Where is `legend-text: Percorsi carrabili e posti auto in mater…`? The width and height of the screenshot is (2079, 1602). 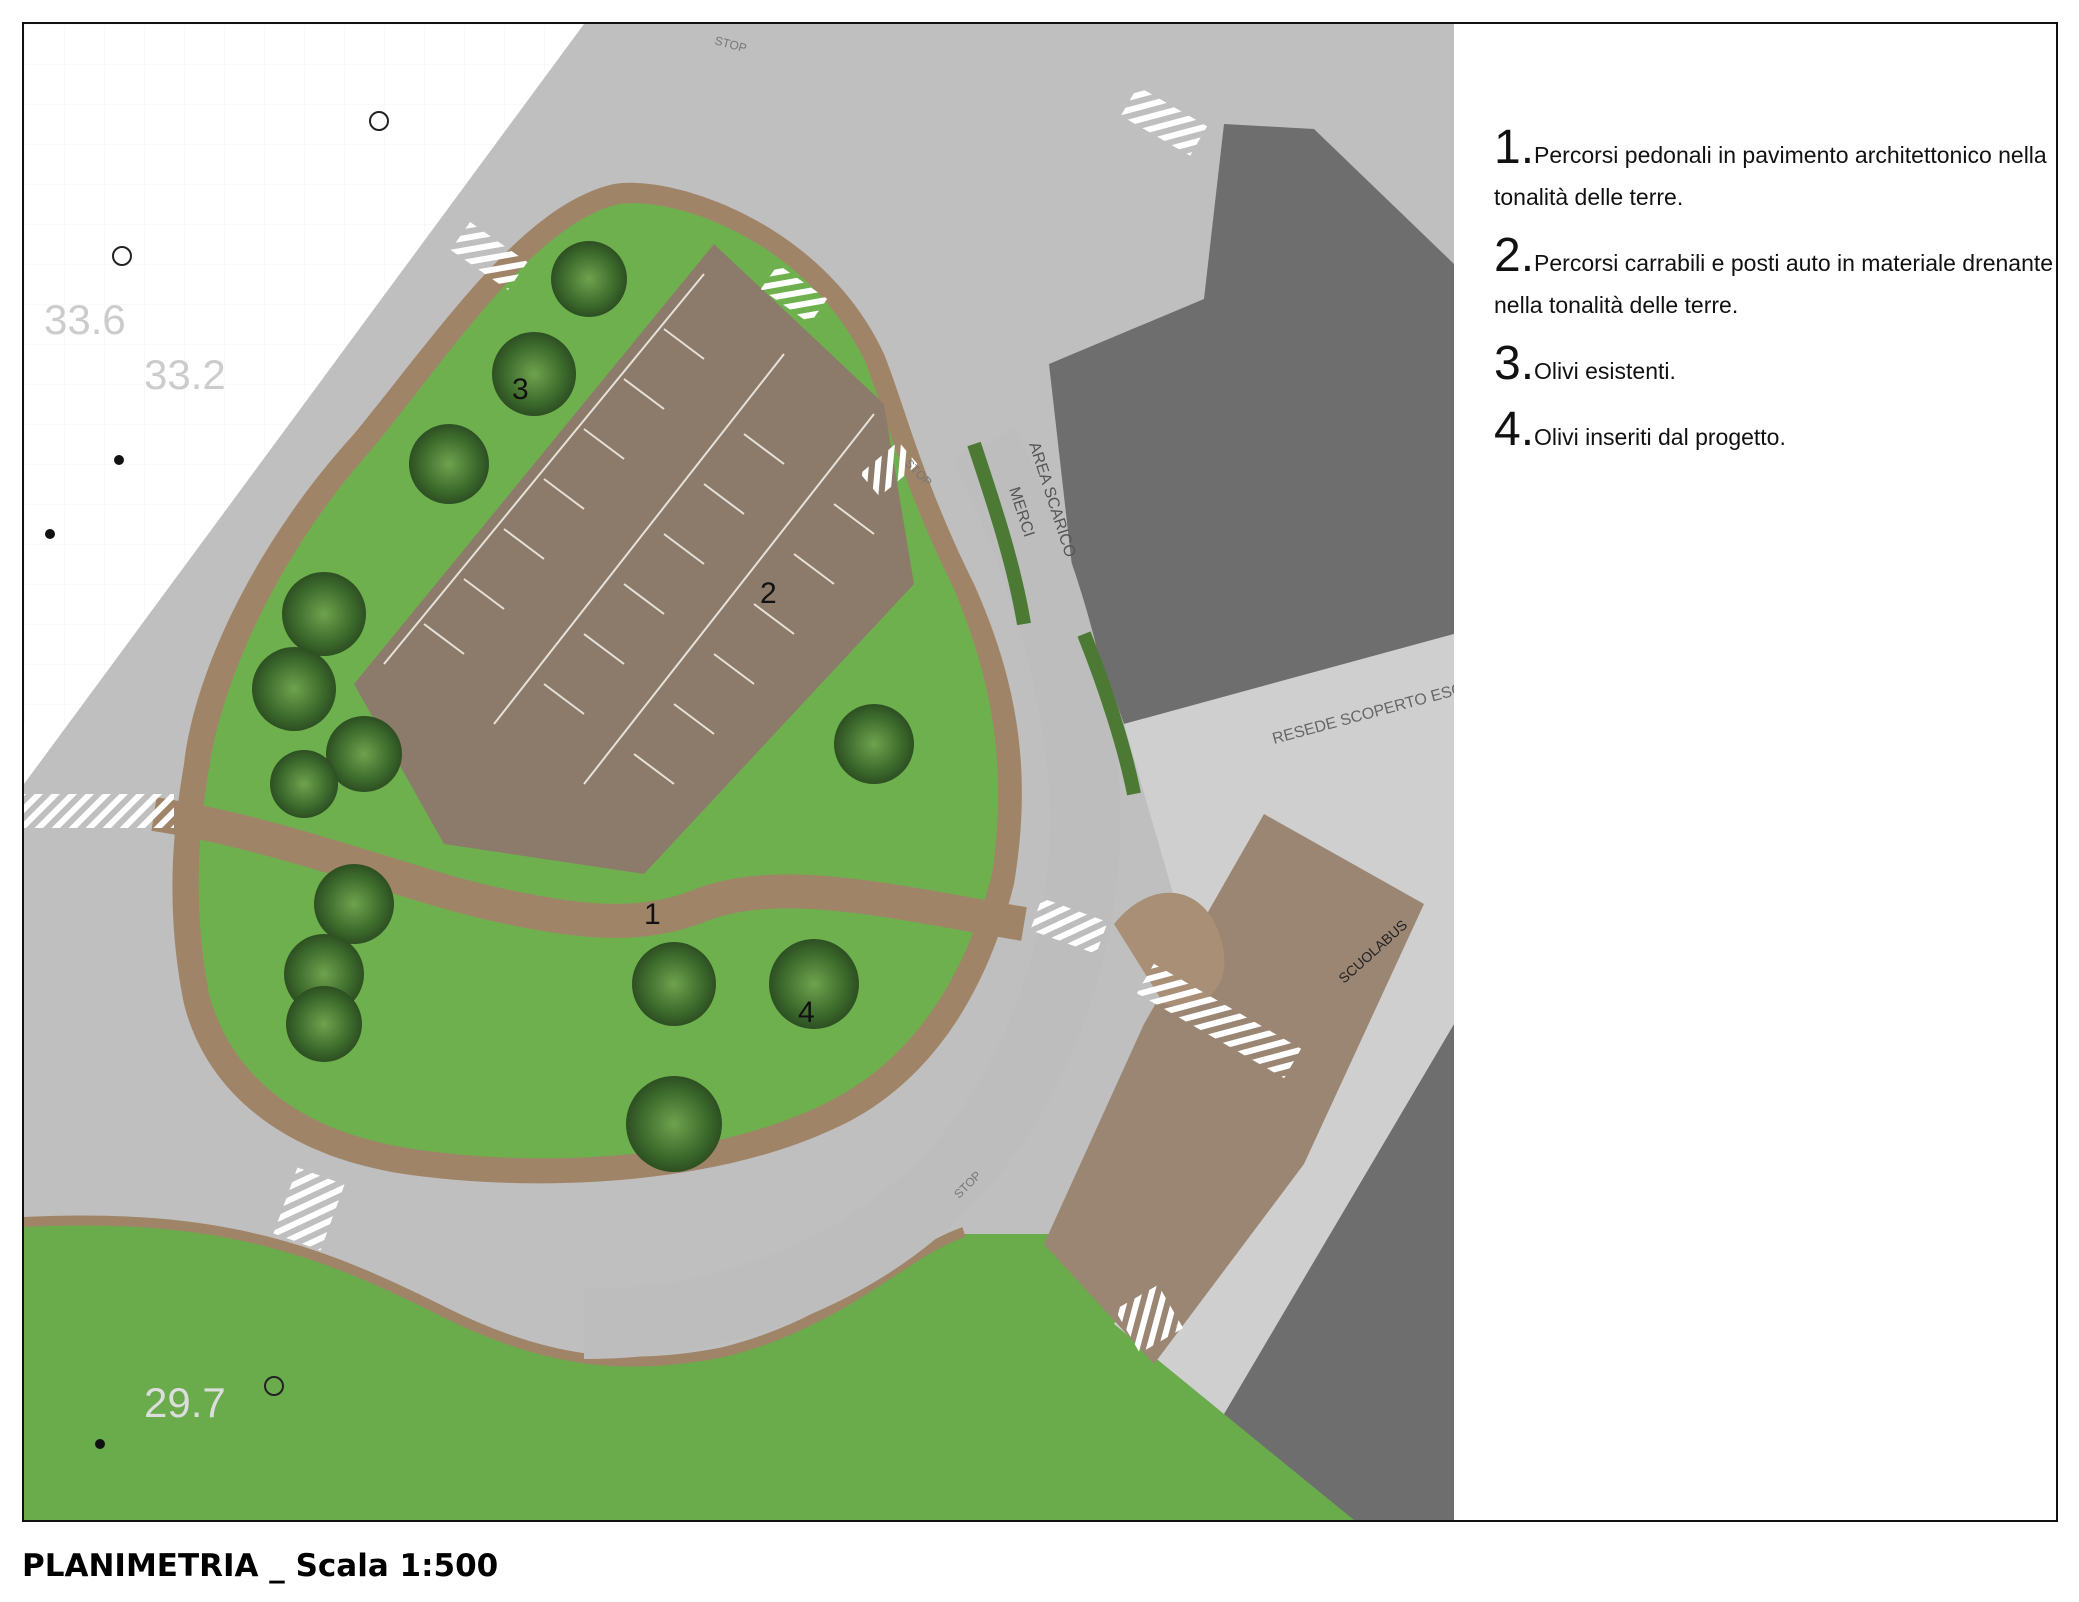
legend-text: Percorsi carrabili e posti auto in mater… is located at coordinates (1774, 284).